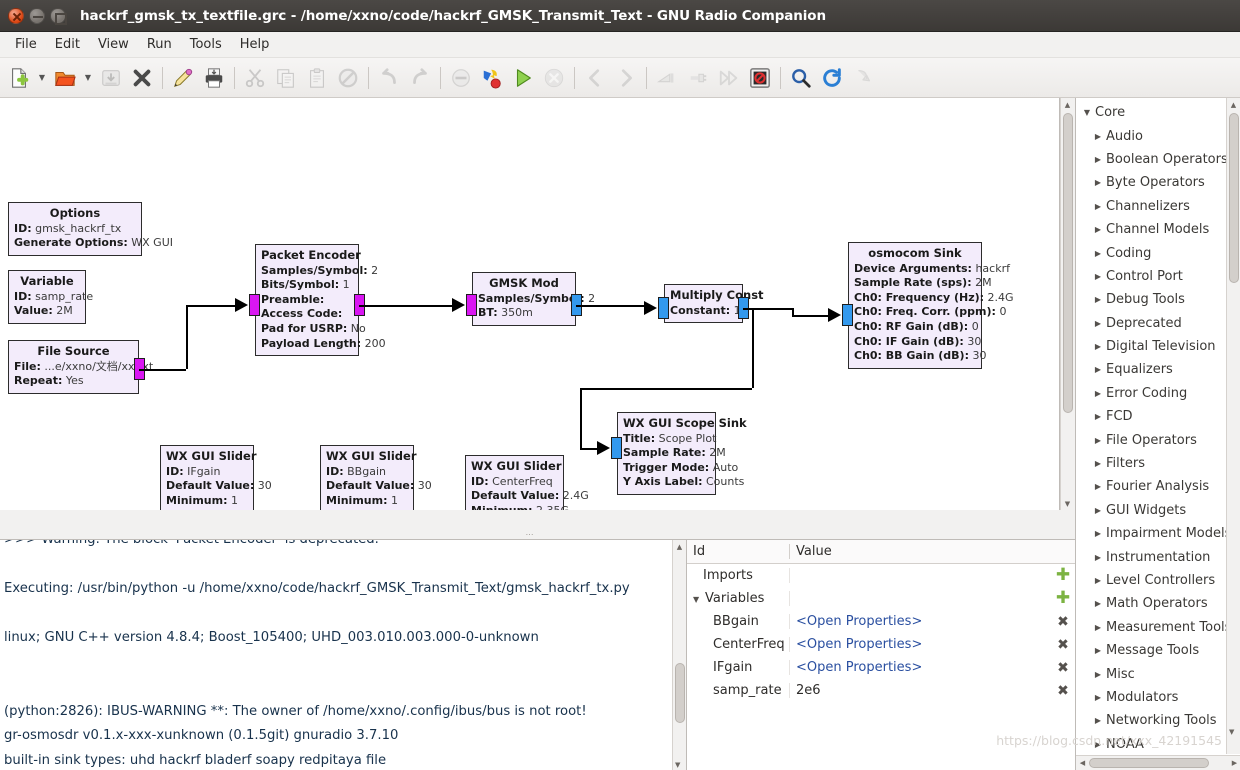  What do you see at coordinates (254, 305) in the screenshot?
I see `block-packet-encoder-input-port` at bounding box center [254, 305].